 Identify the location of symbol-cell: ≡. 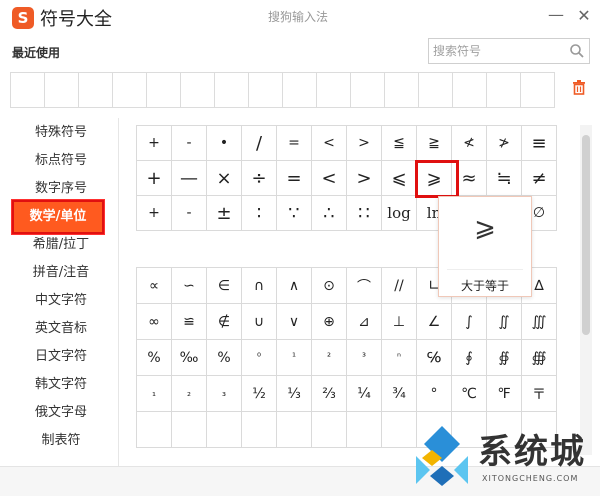
(539, 143).